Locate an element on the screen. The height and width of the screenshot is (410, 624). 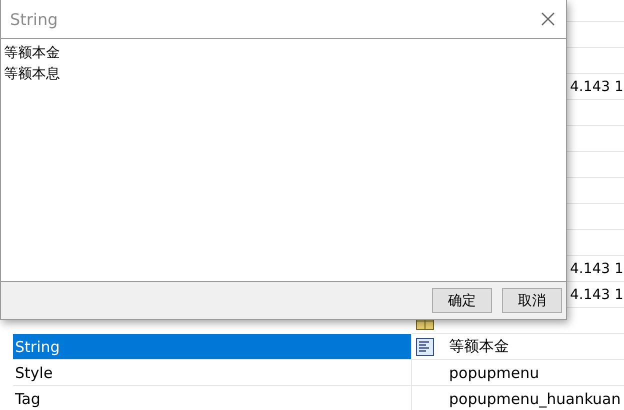
text-line: 等额本息 is located at coordinates (32, 74).